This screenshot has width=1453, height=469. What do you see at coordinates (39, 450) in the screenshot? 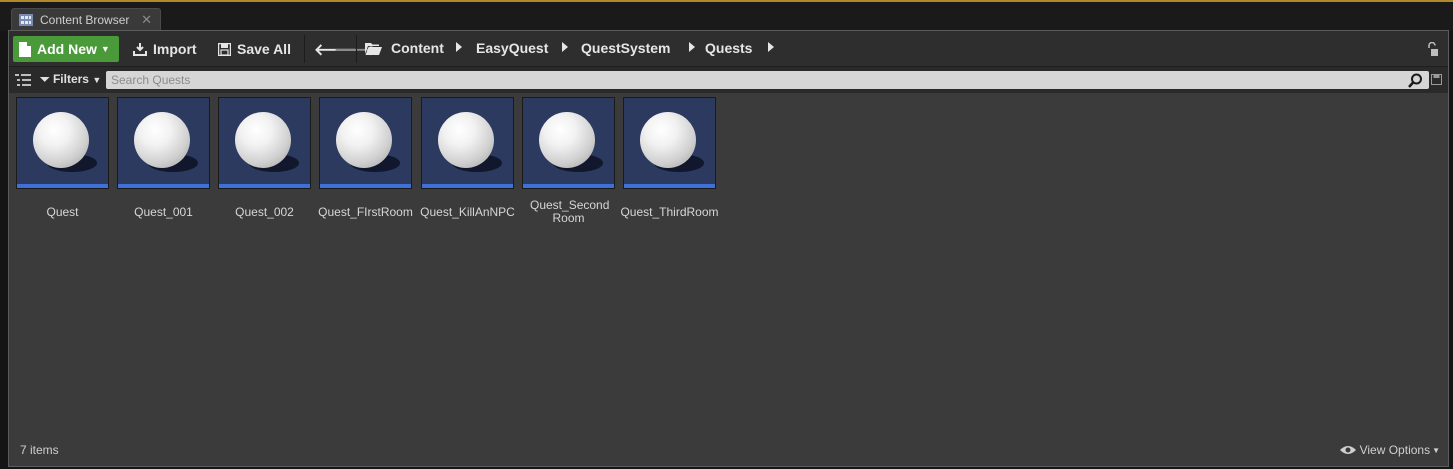
I see `item-count: 7 items` at bounding box center [39, 450].